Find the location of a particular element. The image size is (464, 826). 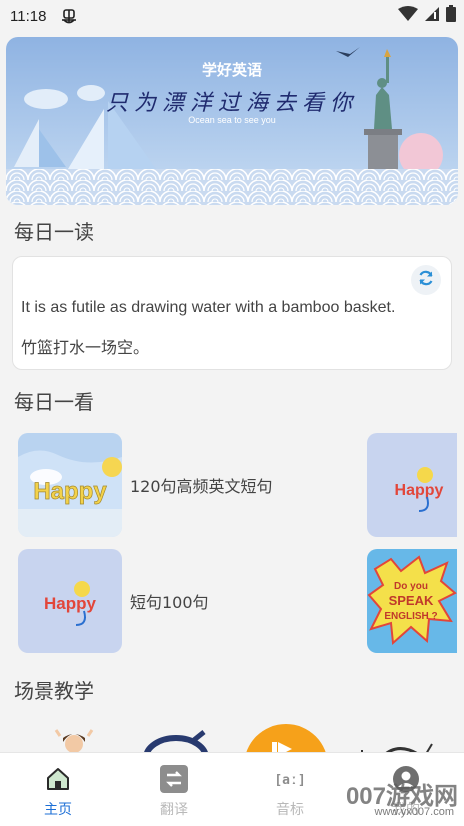

thumbnail-happy: Happy is located at coordinates (70, 601).